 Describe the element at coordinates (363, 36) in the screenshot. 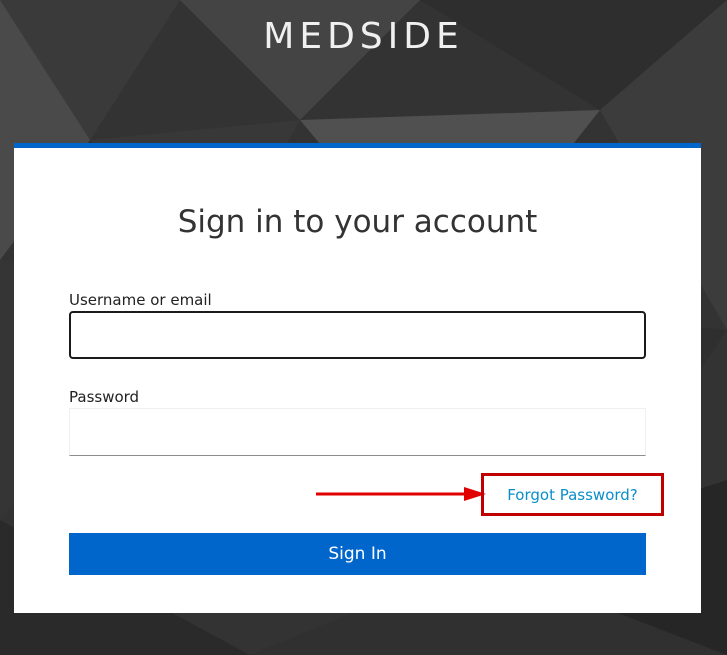

I see `brand-logo: MEDSIDE` at that location.